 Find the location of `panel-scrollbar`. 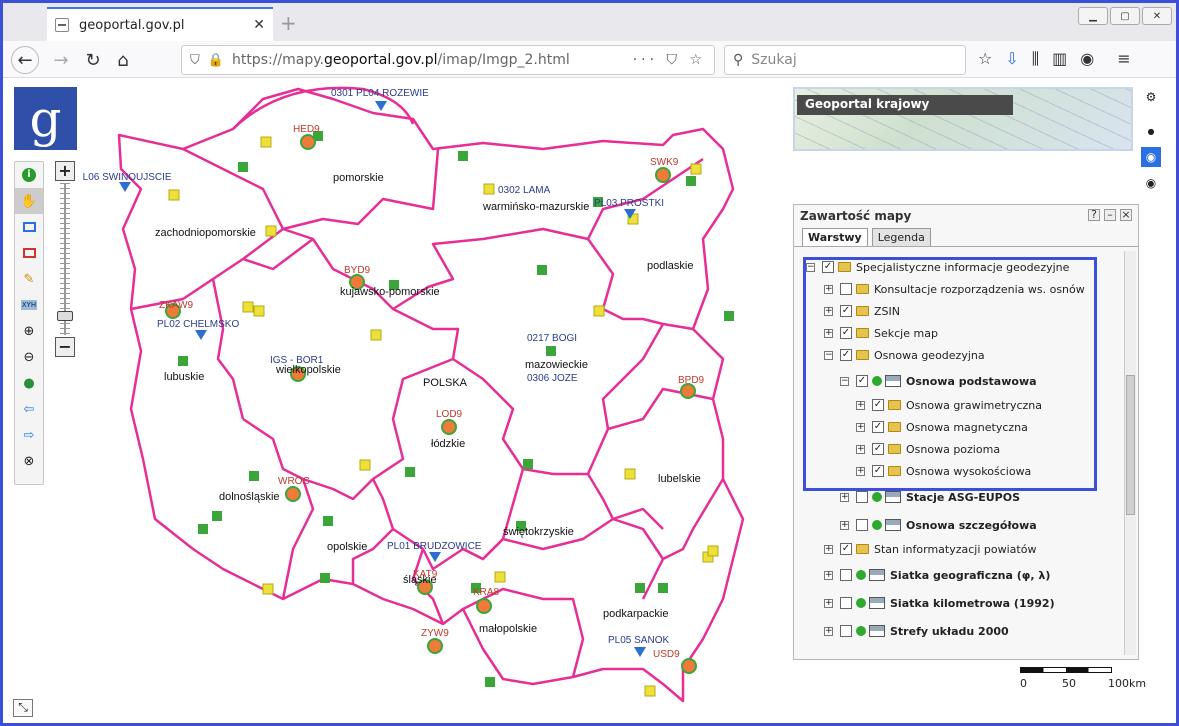

panel-scrollbar is located at coordinates (1130, 453).